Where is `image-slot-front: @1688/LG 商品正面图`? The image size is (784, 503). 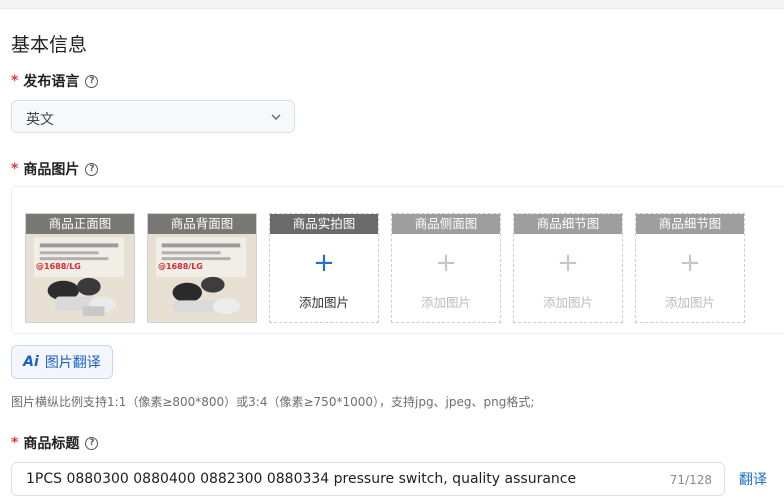
image-slot-front: @1688/LG 商品正面图 is located at coordinates (80, 268).